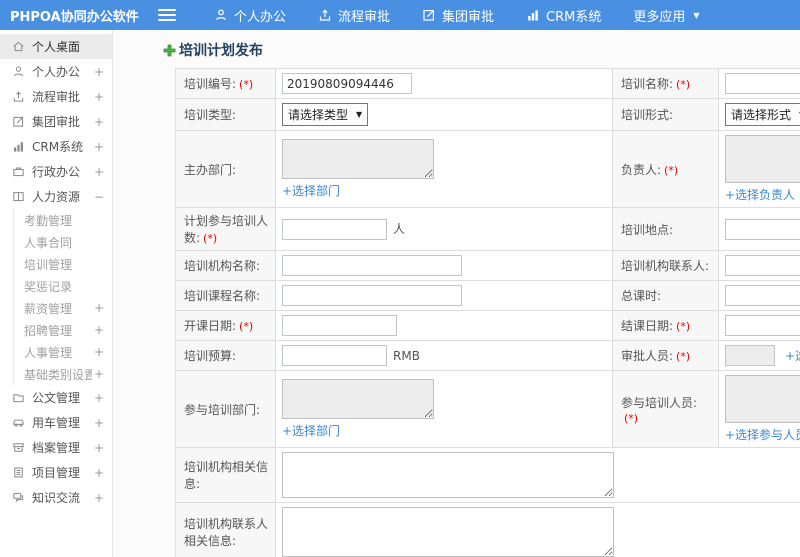 The width and height of the screenshot is (800, 557). Describe the element at coordinates (325, 15) in the screenshot. I see `process-upload-icon` at that location.